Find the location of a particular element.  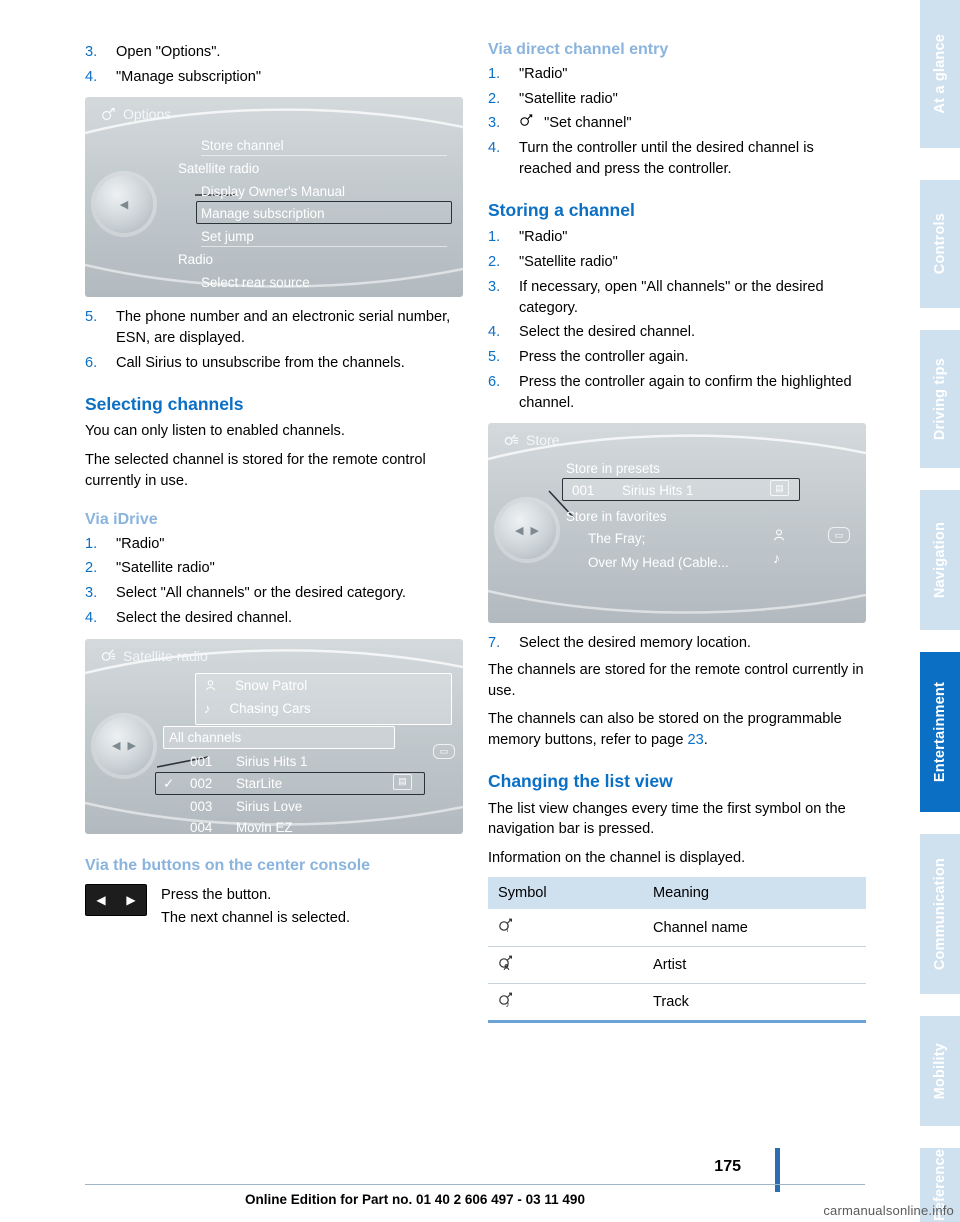

tab-mobility: Mobility is located at coordinates (940, 1071).